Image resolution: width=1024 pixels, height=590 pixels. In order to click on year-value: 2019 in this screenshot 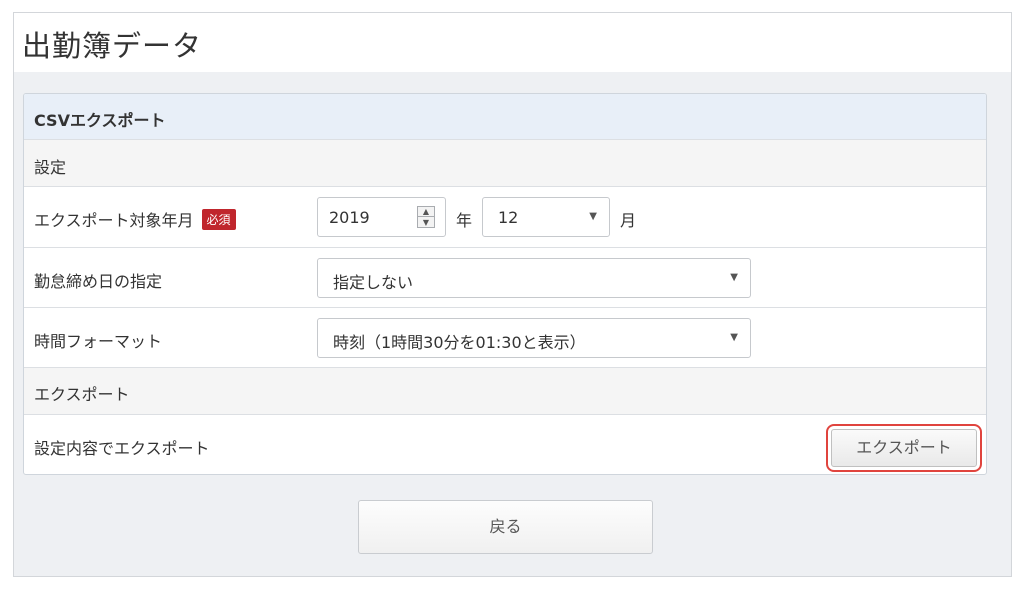, I will do `click(349, 217)`.